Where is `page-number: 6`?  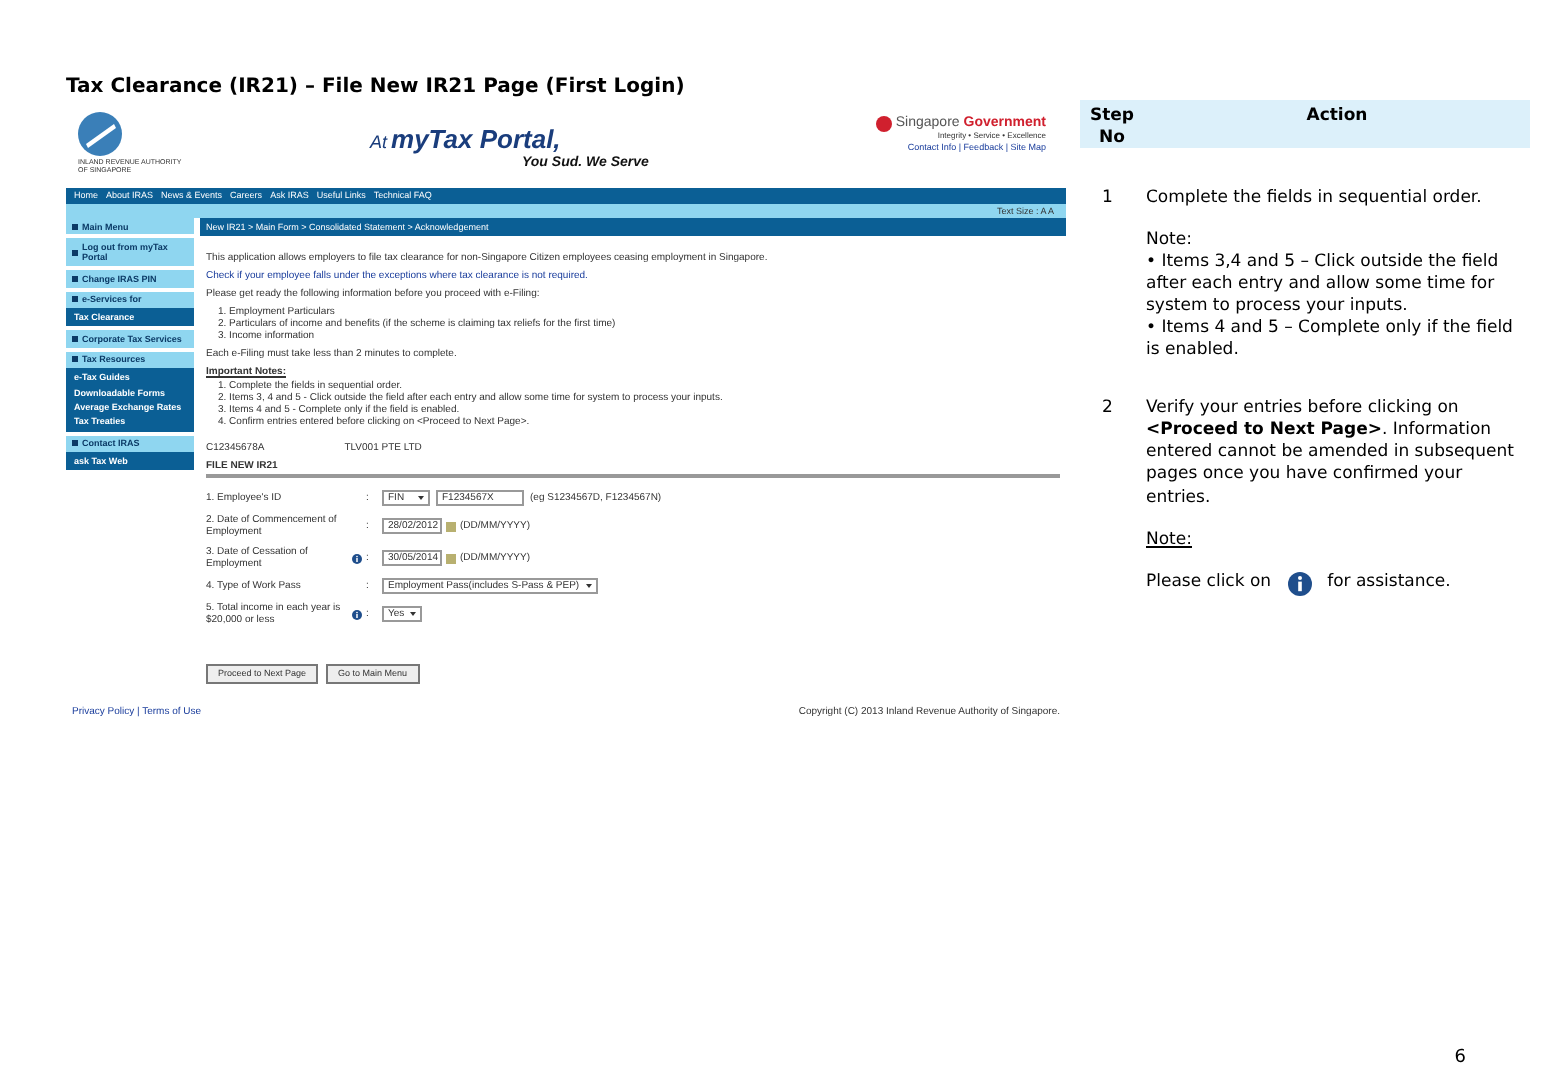 page-number: 6 is located at coordinates (1460, 1058).